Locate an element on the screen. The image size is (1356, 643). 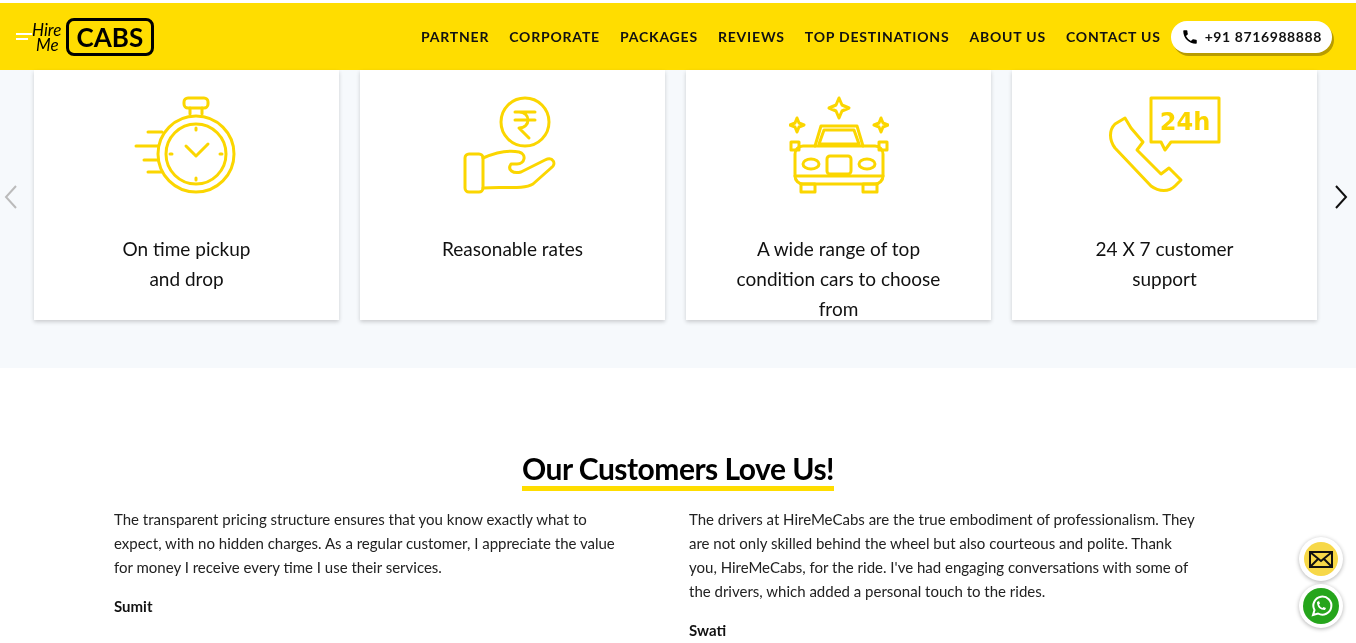
feature-label: 24 X 7 customer support is located at coordinates (1164, 264).